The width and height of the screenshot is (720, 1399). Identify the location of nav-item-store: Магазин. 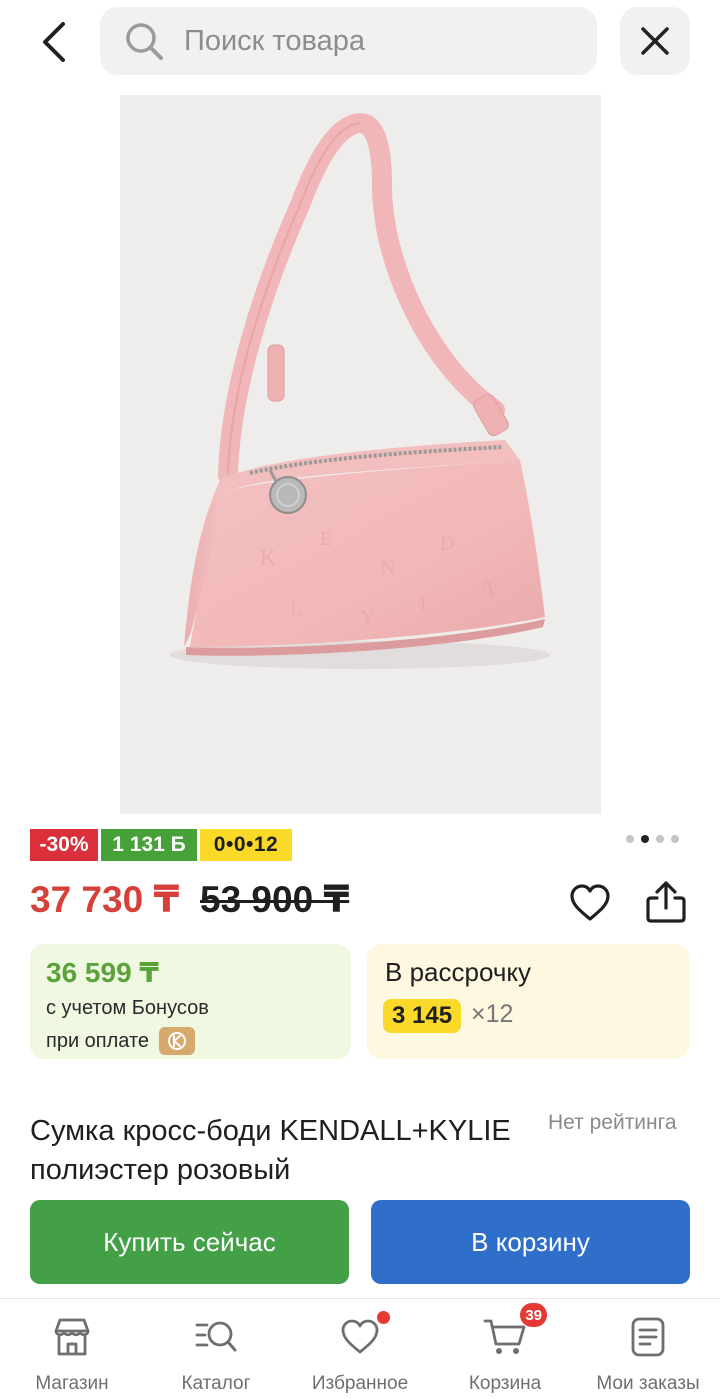
(72, 1349).